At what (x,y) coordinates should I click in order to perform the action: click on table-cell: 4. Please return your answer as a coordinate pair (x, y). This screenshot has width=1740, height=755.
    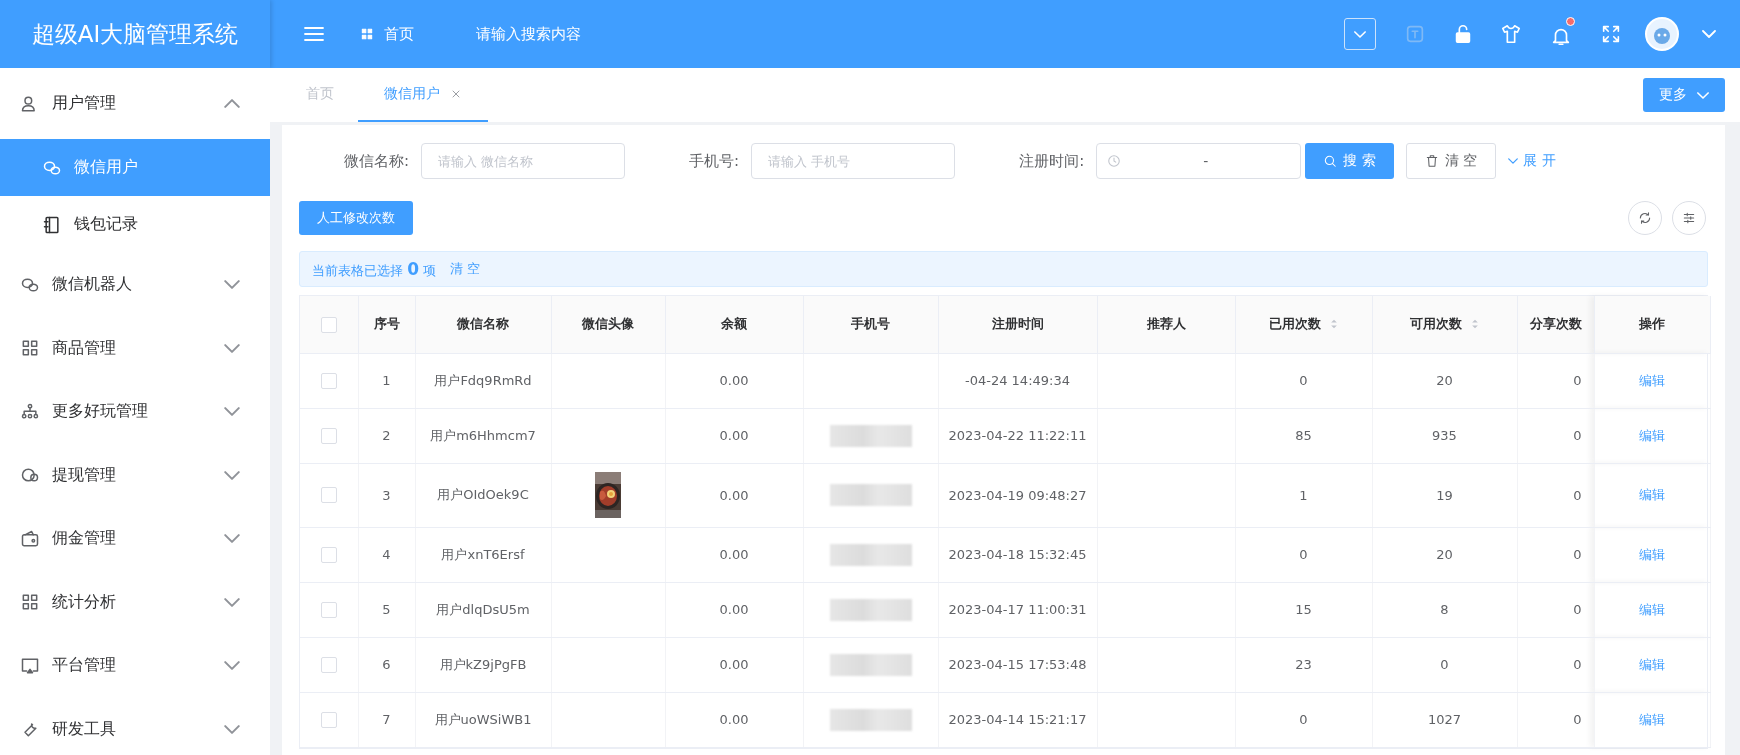
    Looking at the image, I should click on (386, 554).